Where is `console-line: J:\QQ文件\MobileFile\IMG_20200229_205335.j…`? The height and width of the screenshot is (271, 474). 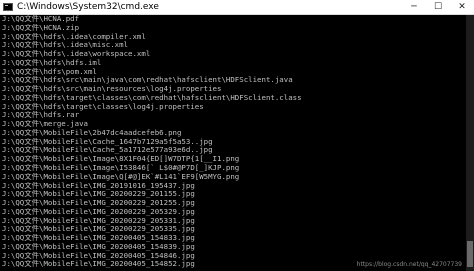 console-line: J:\QQ文件\MobileFile\IMG_20200229_205335.j… is located at coordinates (98, 229).